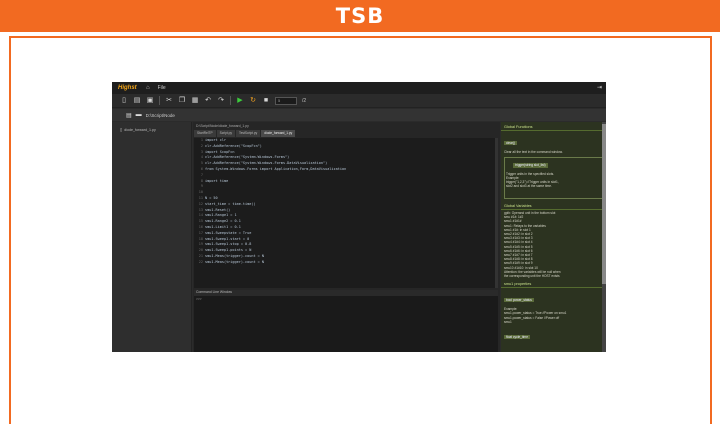 This screenshot has height=424, width=720. Describe the element at coordinates (511, 143) in the screenshot. I see `clear-function-label: clear()` at that location.